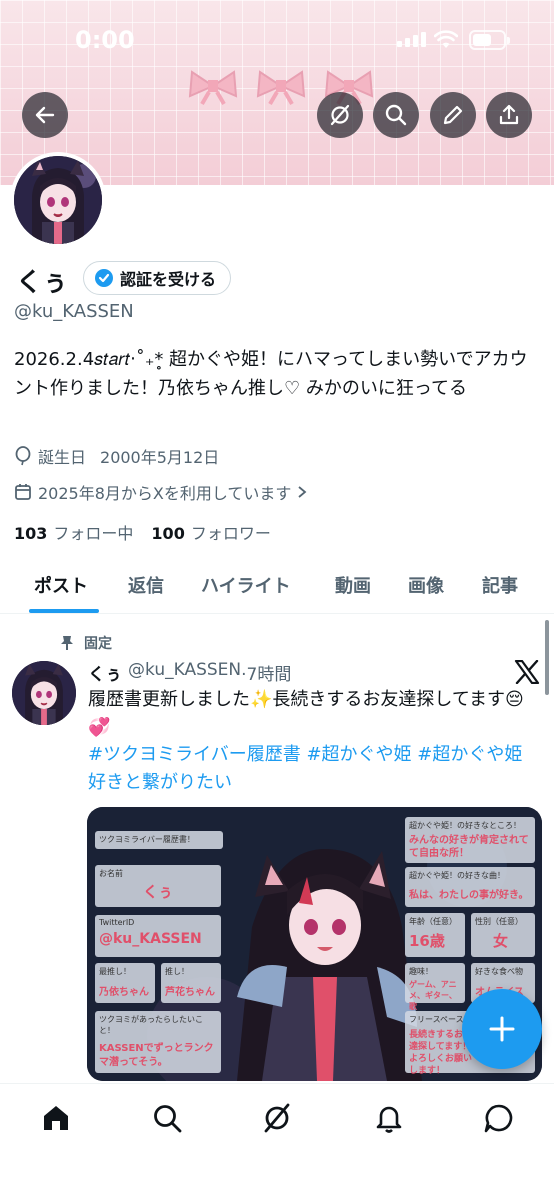 The height and width of the screenshot is (1200, 554). Describe the element at coordinates (142, 532) in the screenshot. I see `follow-stats: 103 フォロー中 100 フォロワー` at that location.